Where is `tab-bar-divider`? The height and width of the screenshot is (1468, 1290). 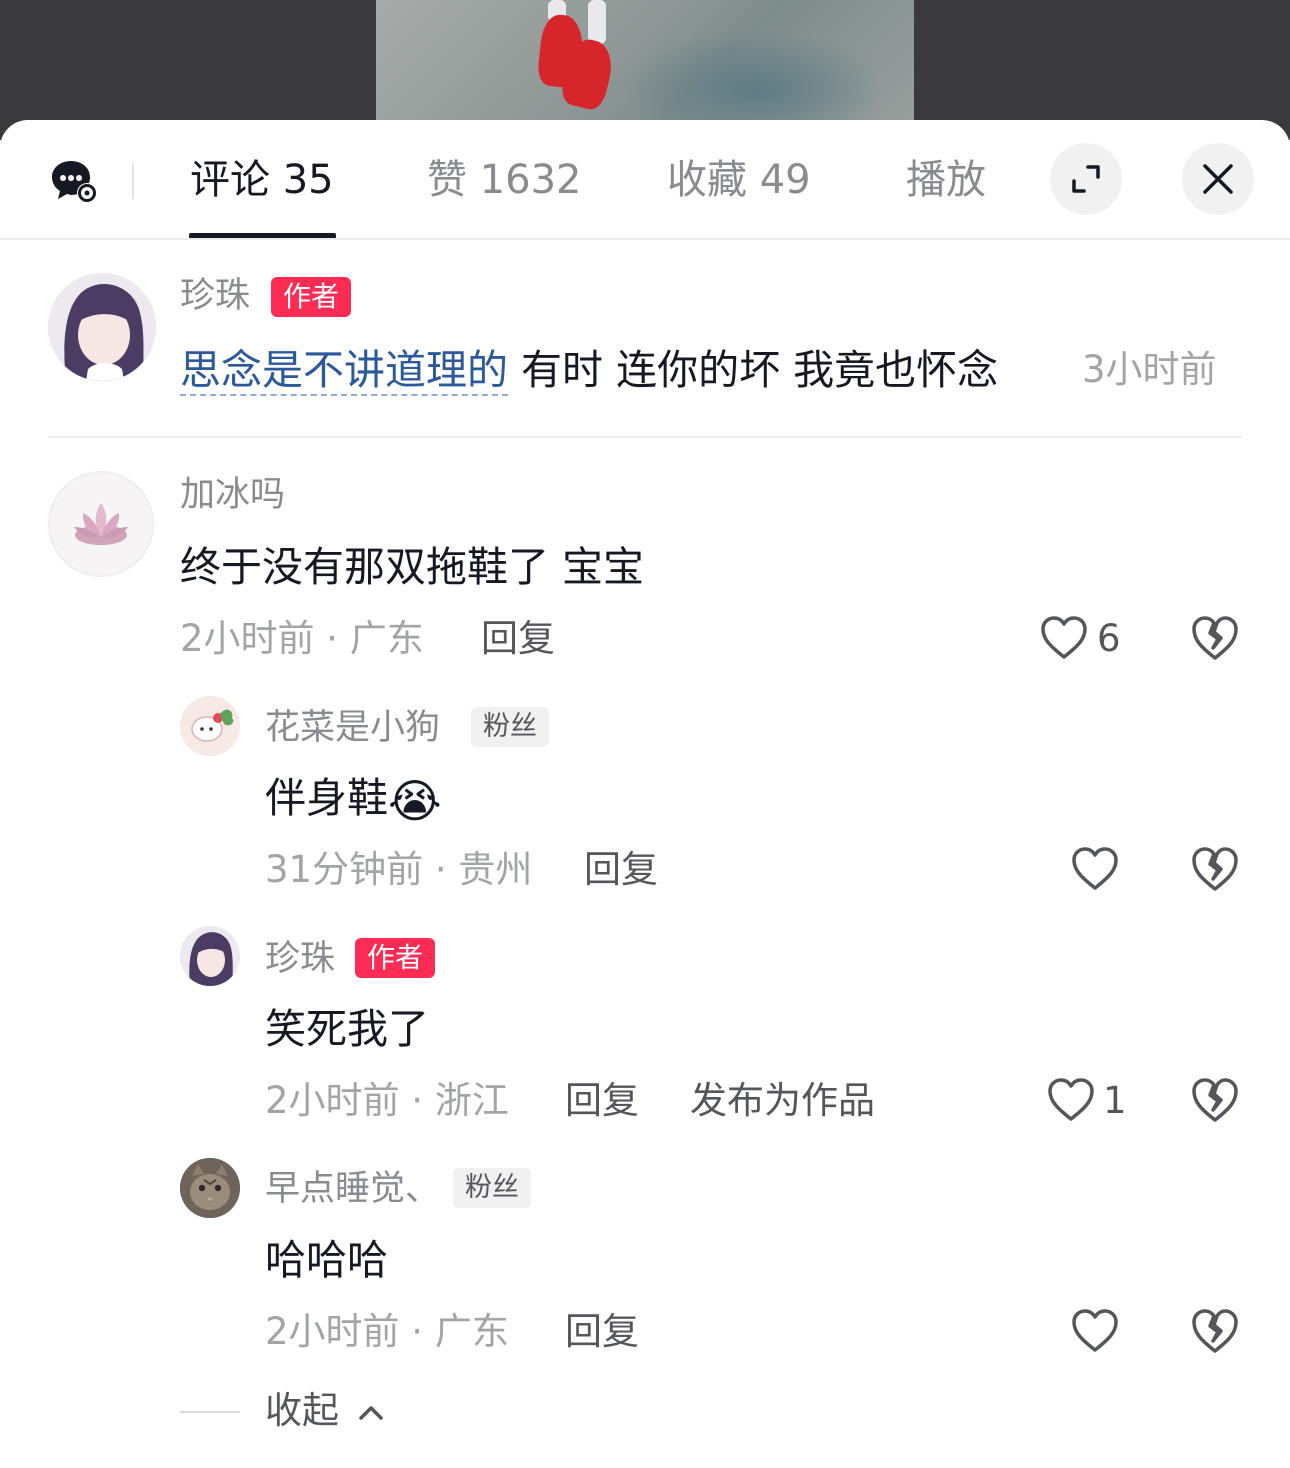 tab-bar-divider is located at coordinates (645, 239).